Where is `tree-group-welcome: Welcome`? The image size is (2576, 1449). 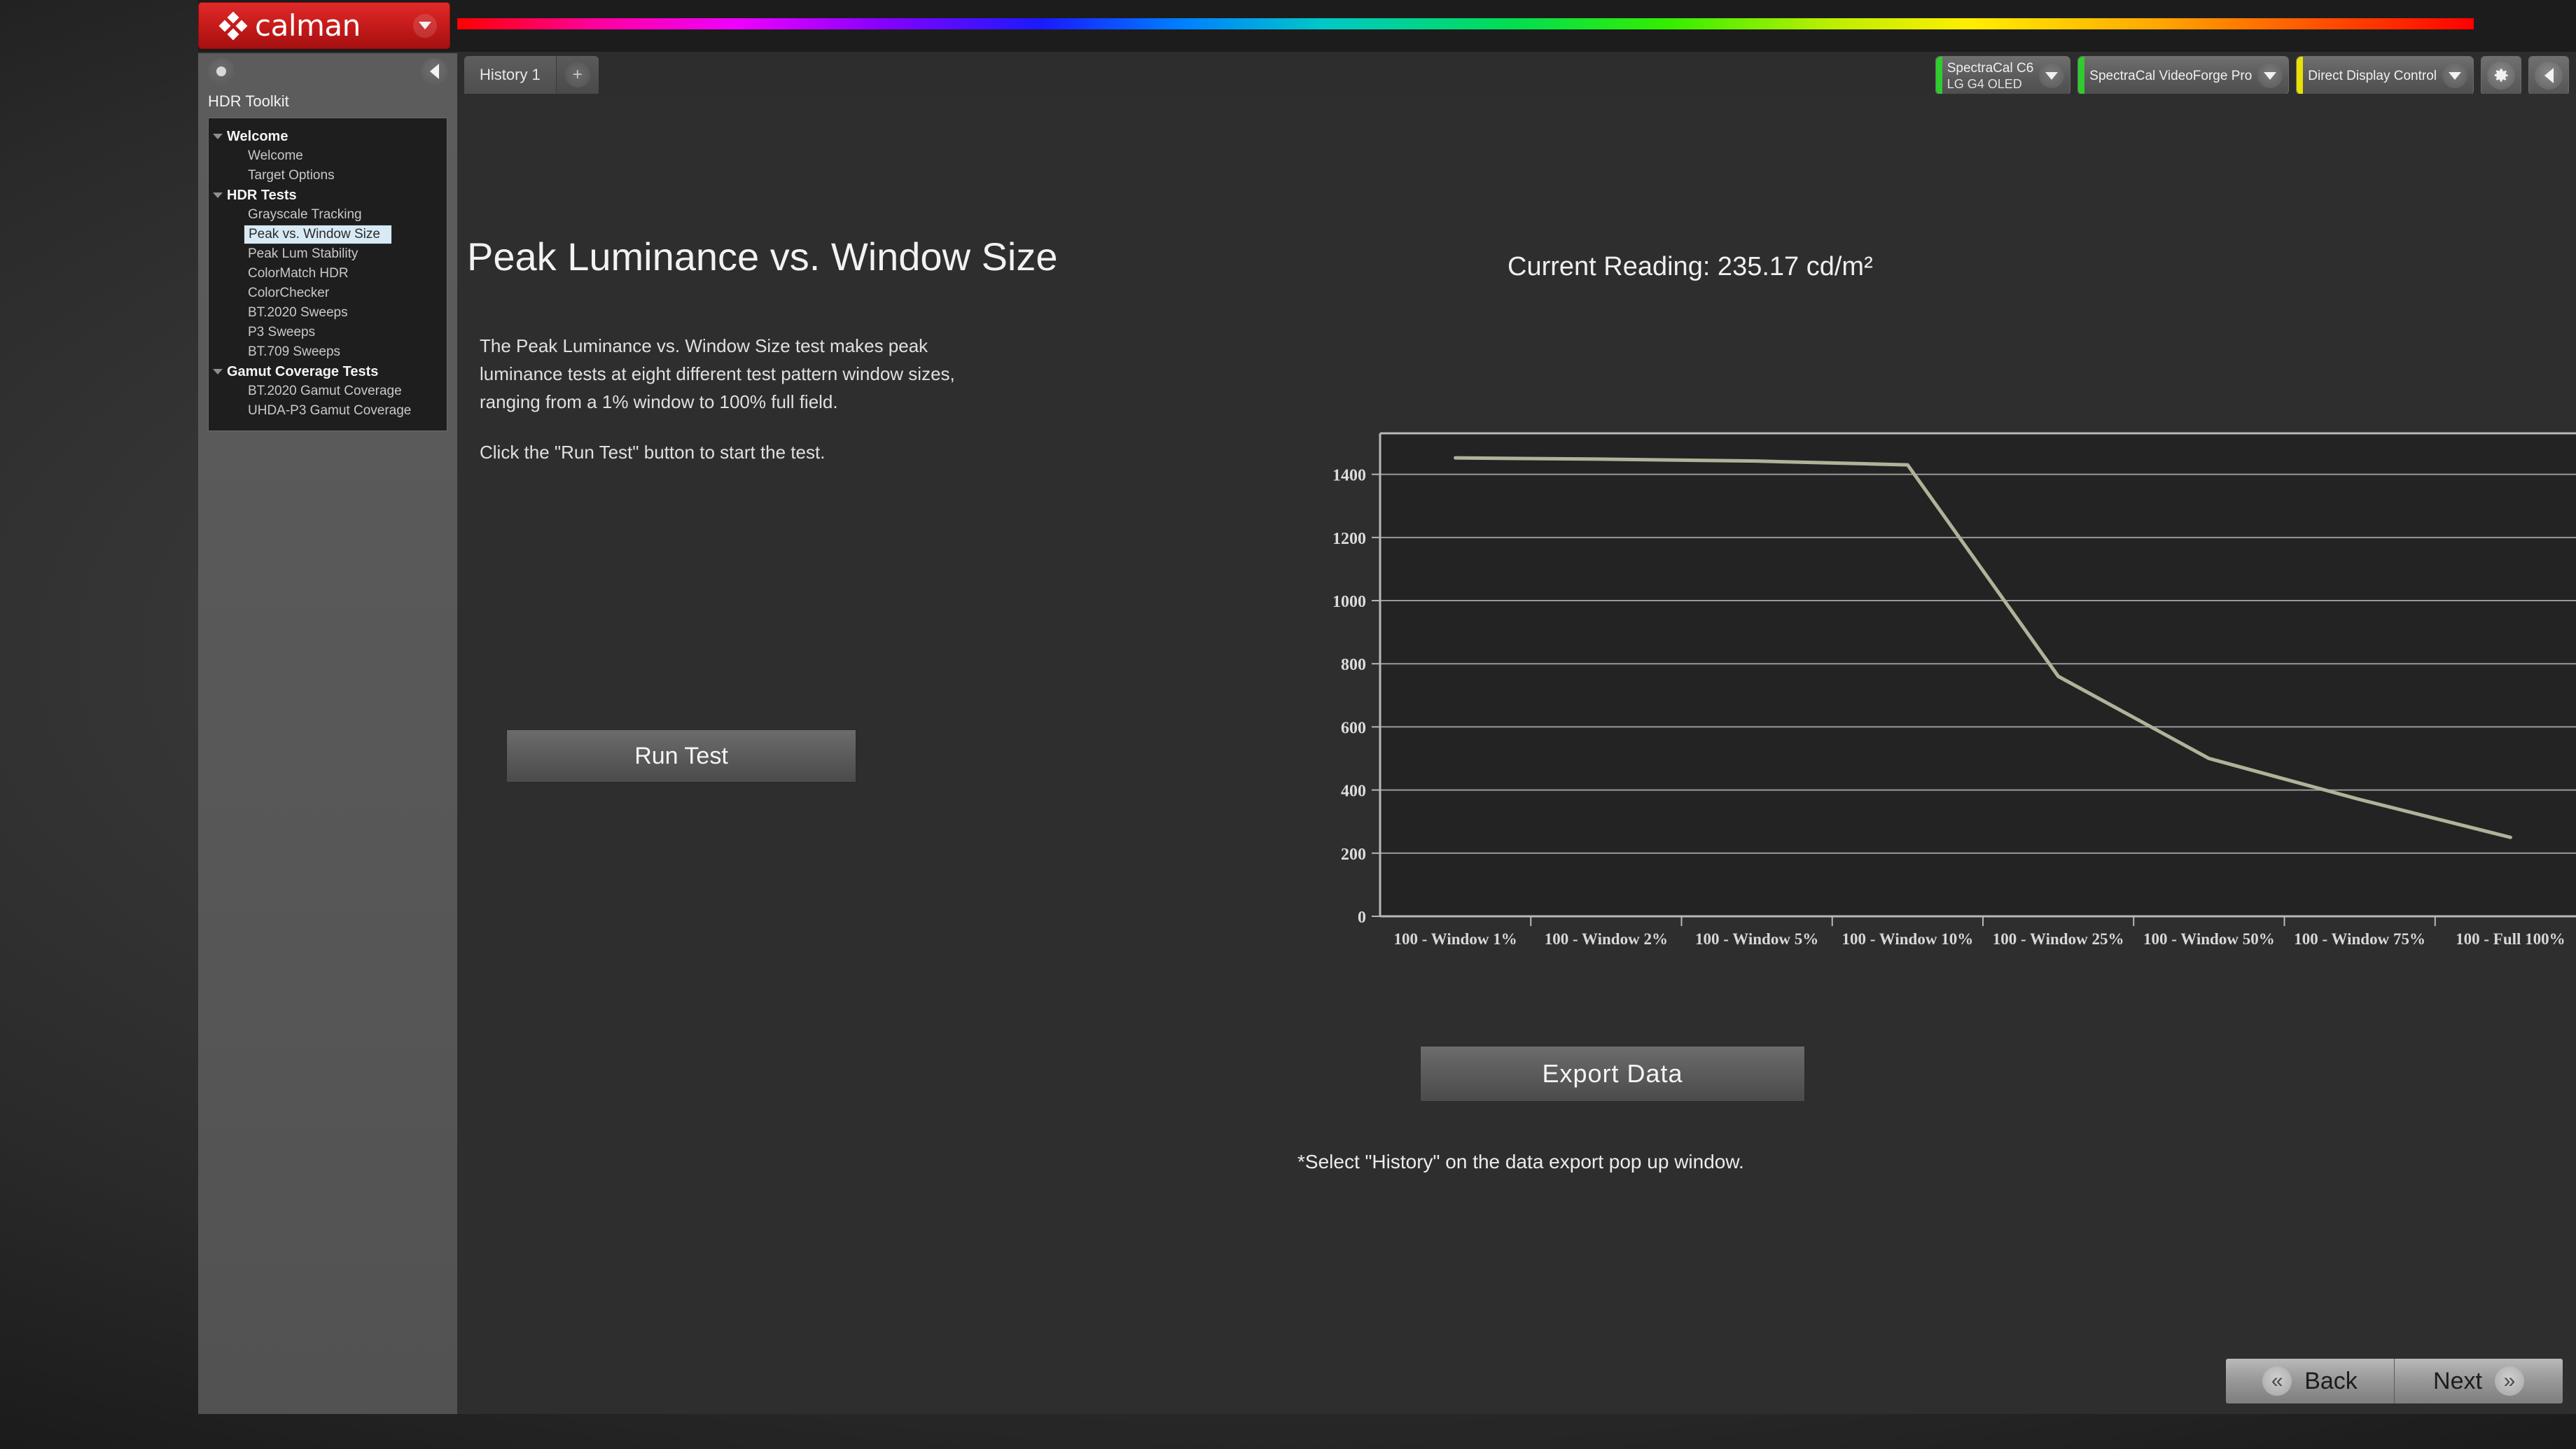 tree-group-welcome: Welcome is located at coordinates (328, 136).